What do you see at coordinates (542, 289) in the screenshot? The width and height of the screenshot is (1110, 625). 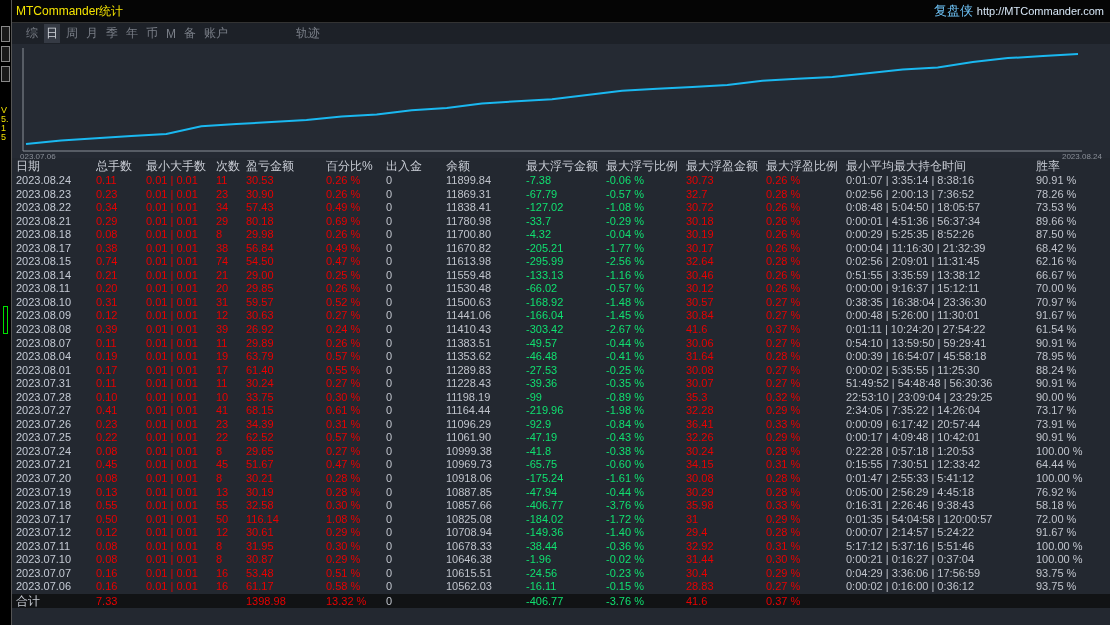 I see `table-cell-text: -66.02` at bounding box center [542, 289].